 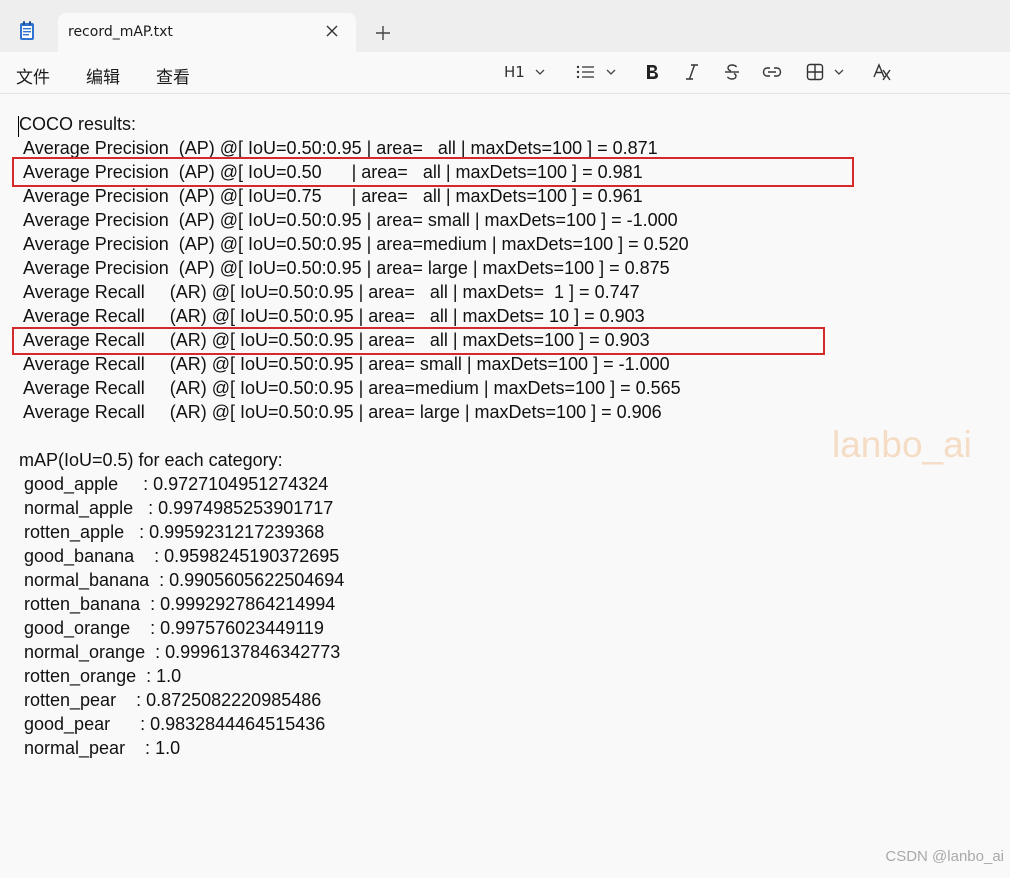 What do you see at coordinates (120, 32) in the screenshot?
I see `tab-title: record_mAP.txt` at bounding box center [120, 32].